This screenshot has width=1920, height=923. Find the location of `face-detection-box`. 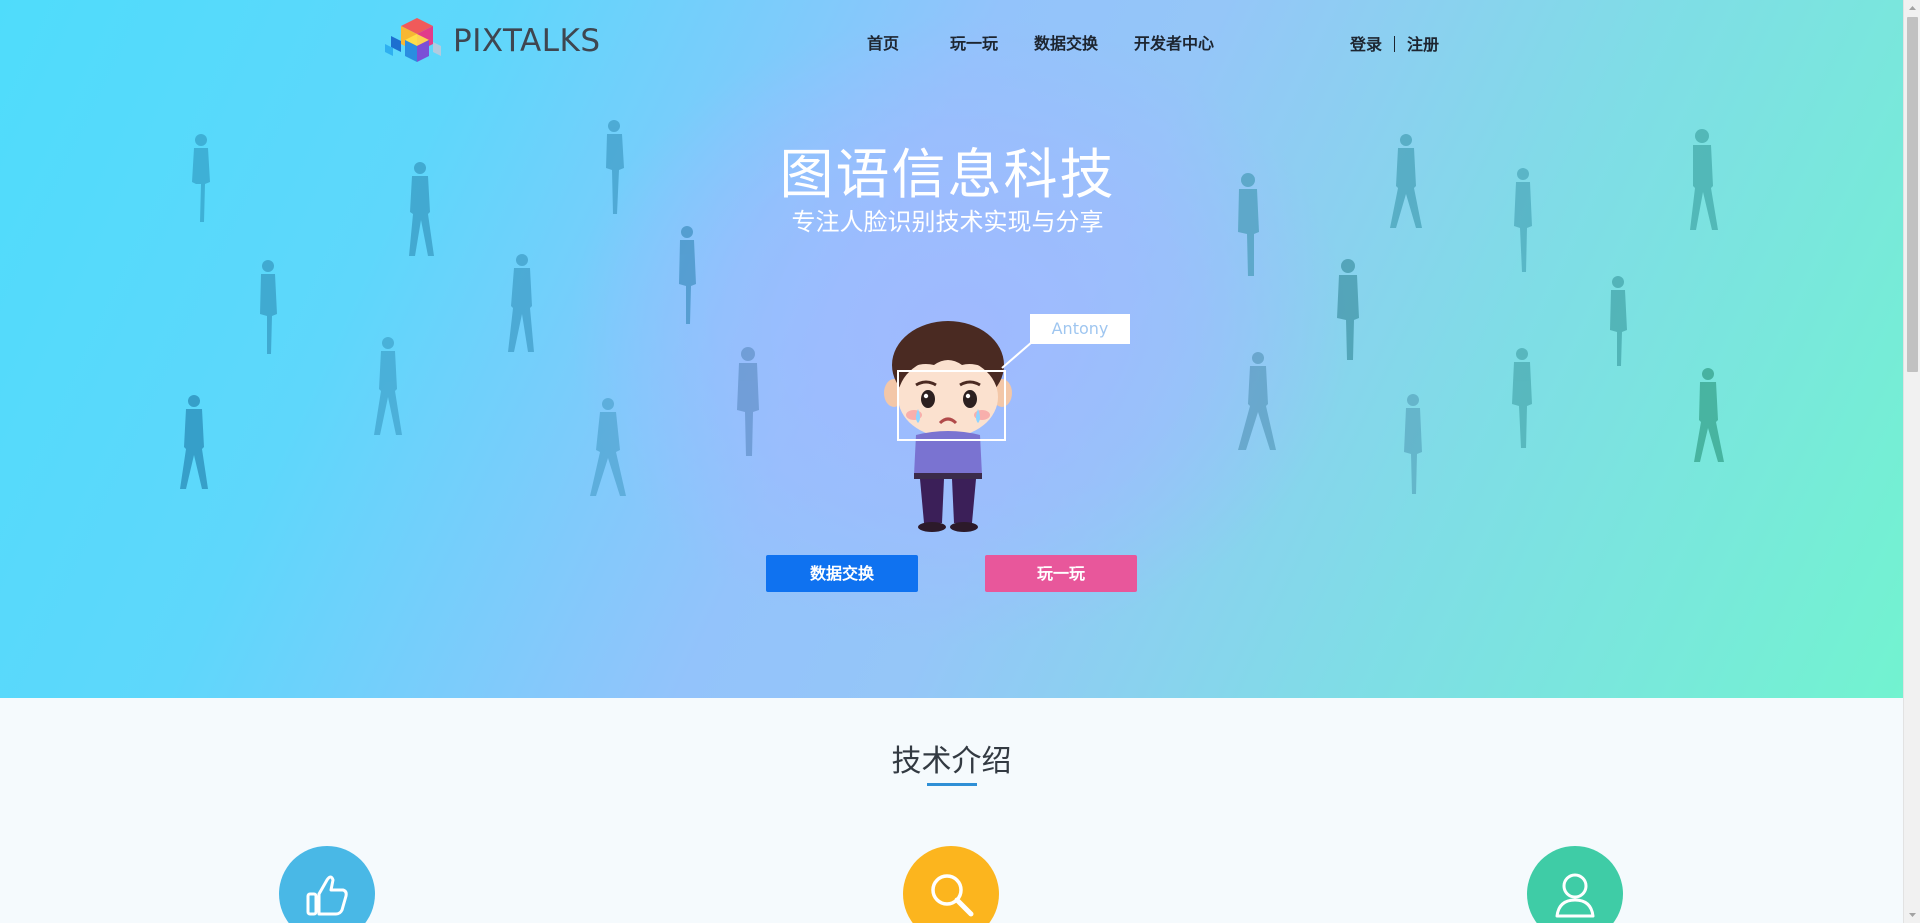

face-detection-box is located at coordinates (951, 405).